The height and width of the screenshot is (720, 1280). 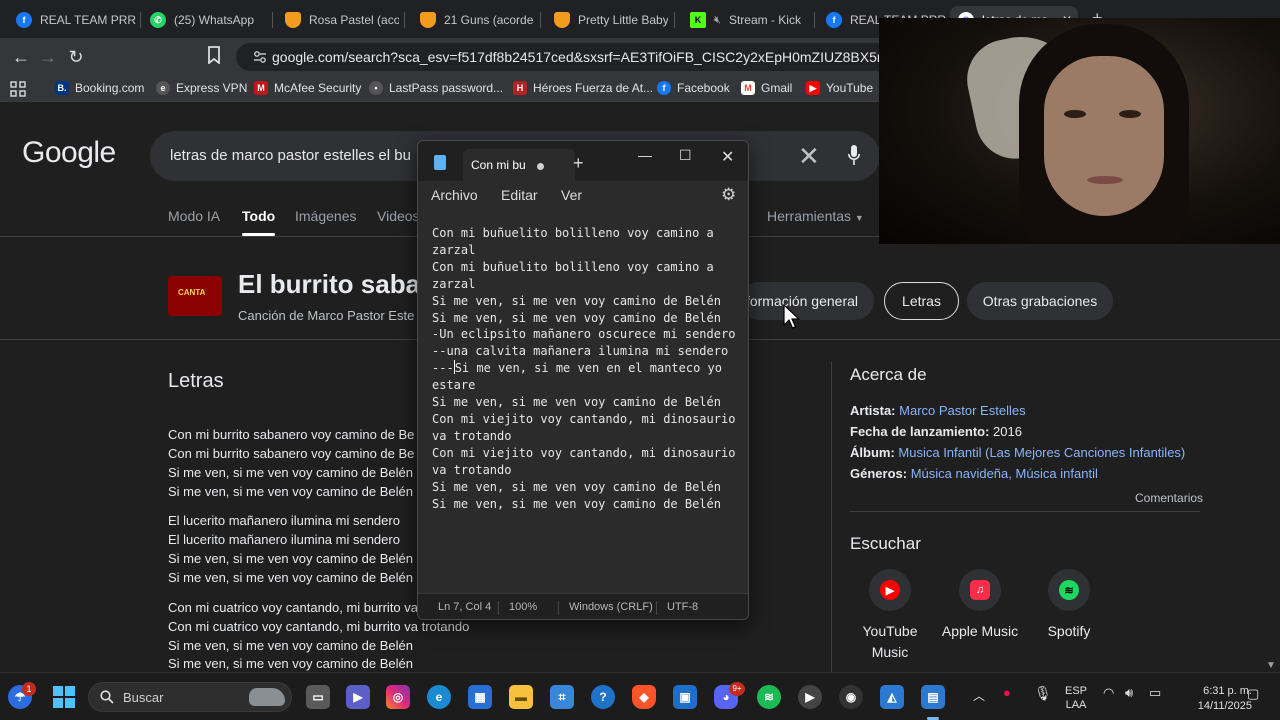 What do you see at coordinates (110, 88) in the screenshot?
I see `bookmark-label: Booking.com` at bounding box center [110, 88].